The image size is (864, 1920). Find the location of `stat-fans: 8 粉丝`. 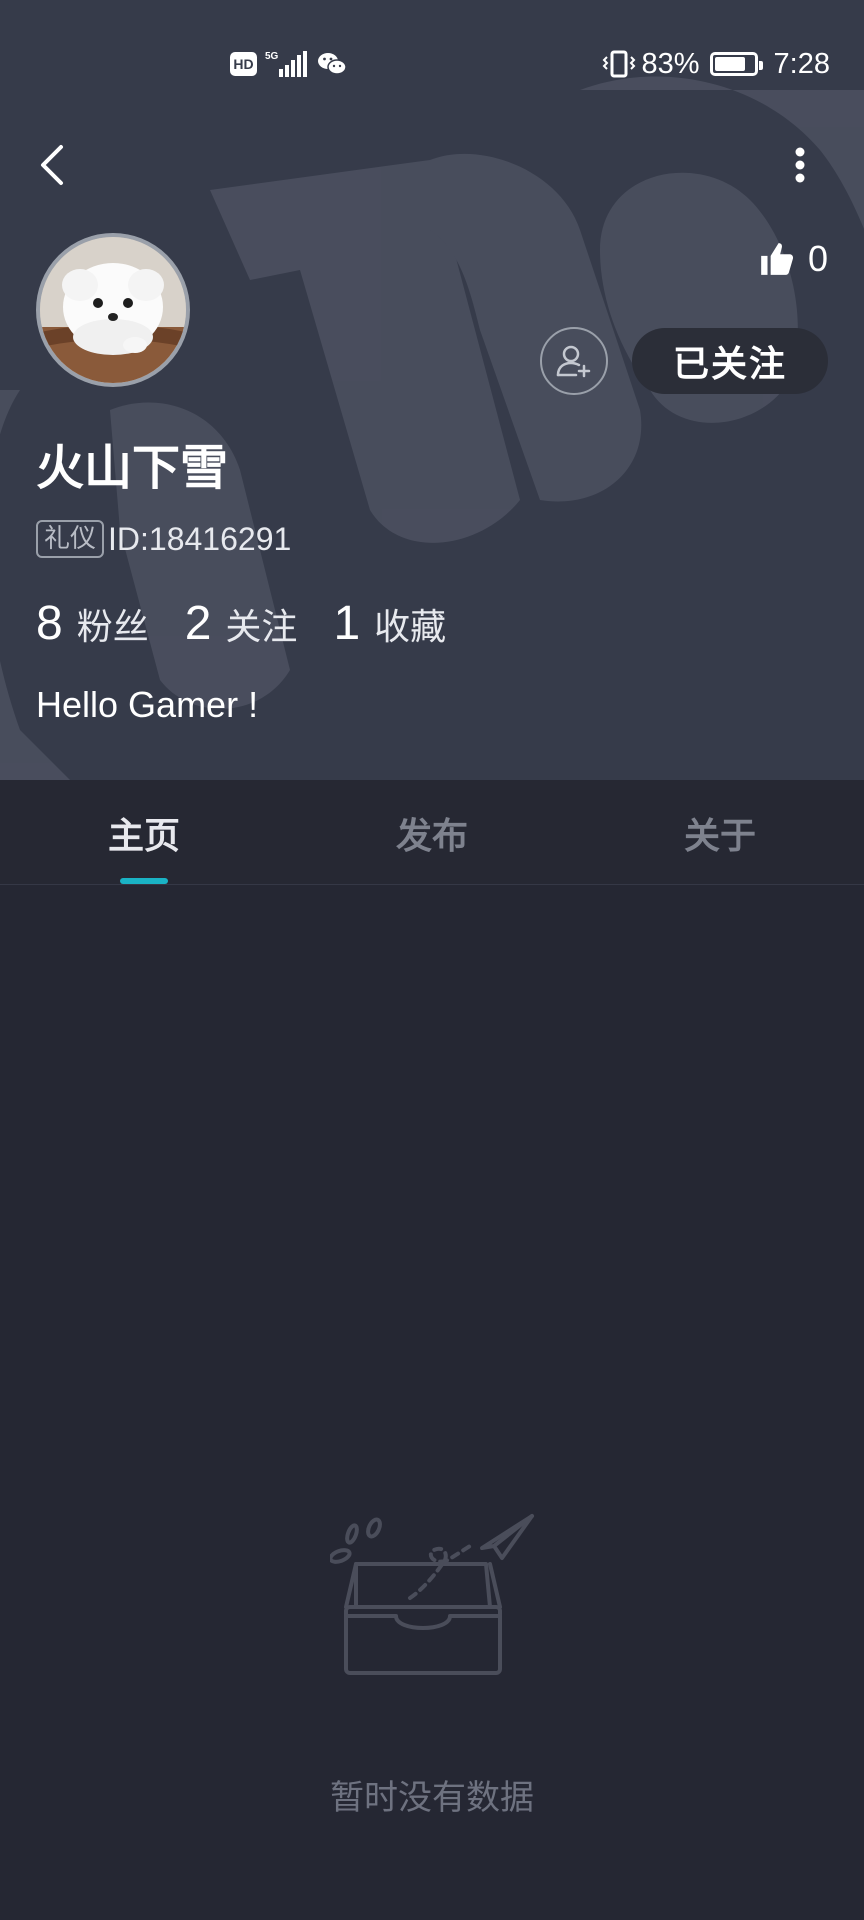

stat-fans: 8 粉丝 is located at coordinates (92, 623).